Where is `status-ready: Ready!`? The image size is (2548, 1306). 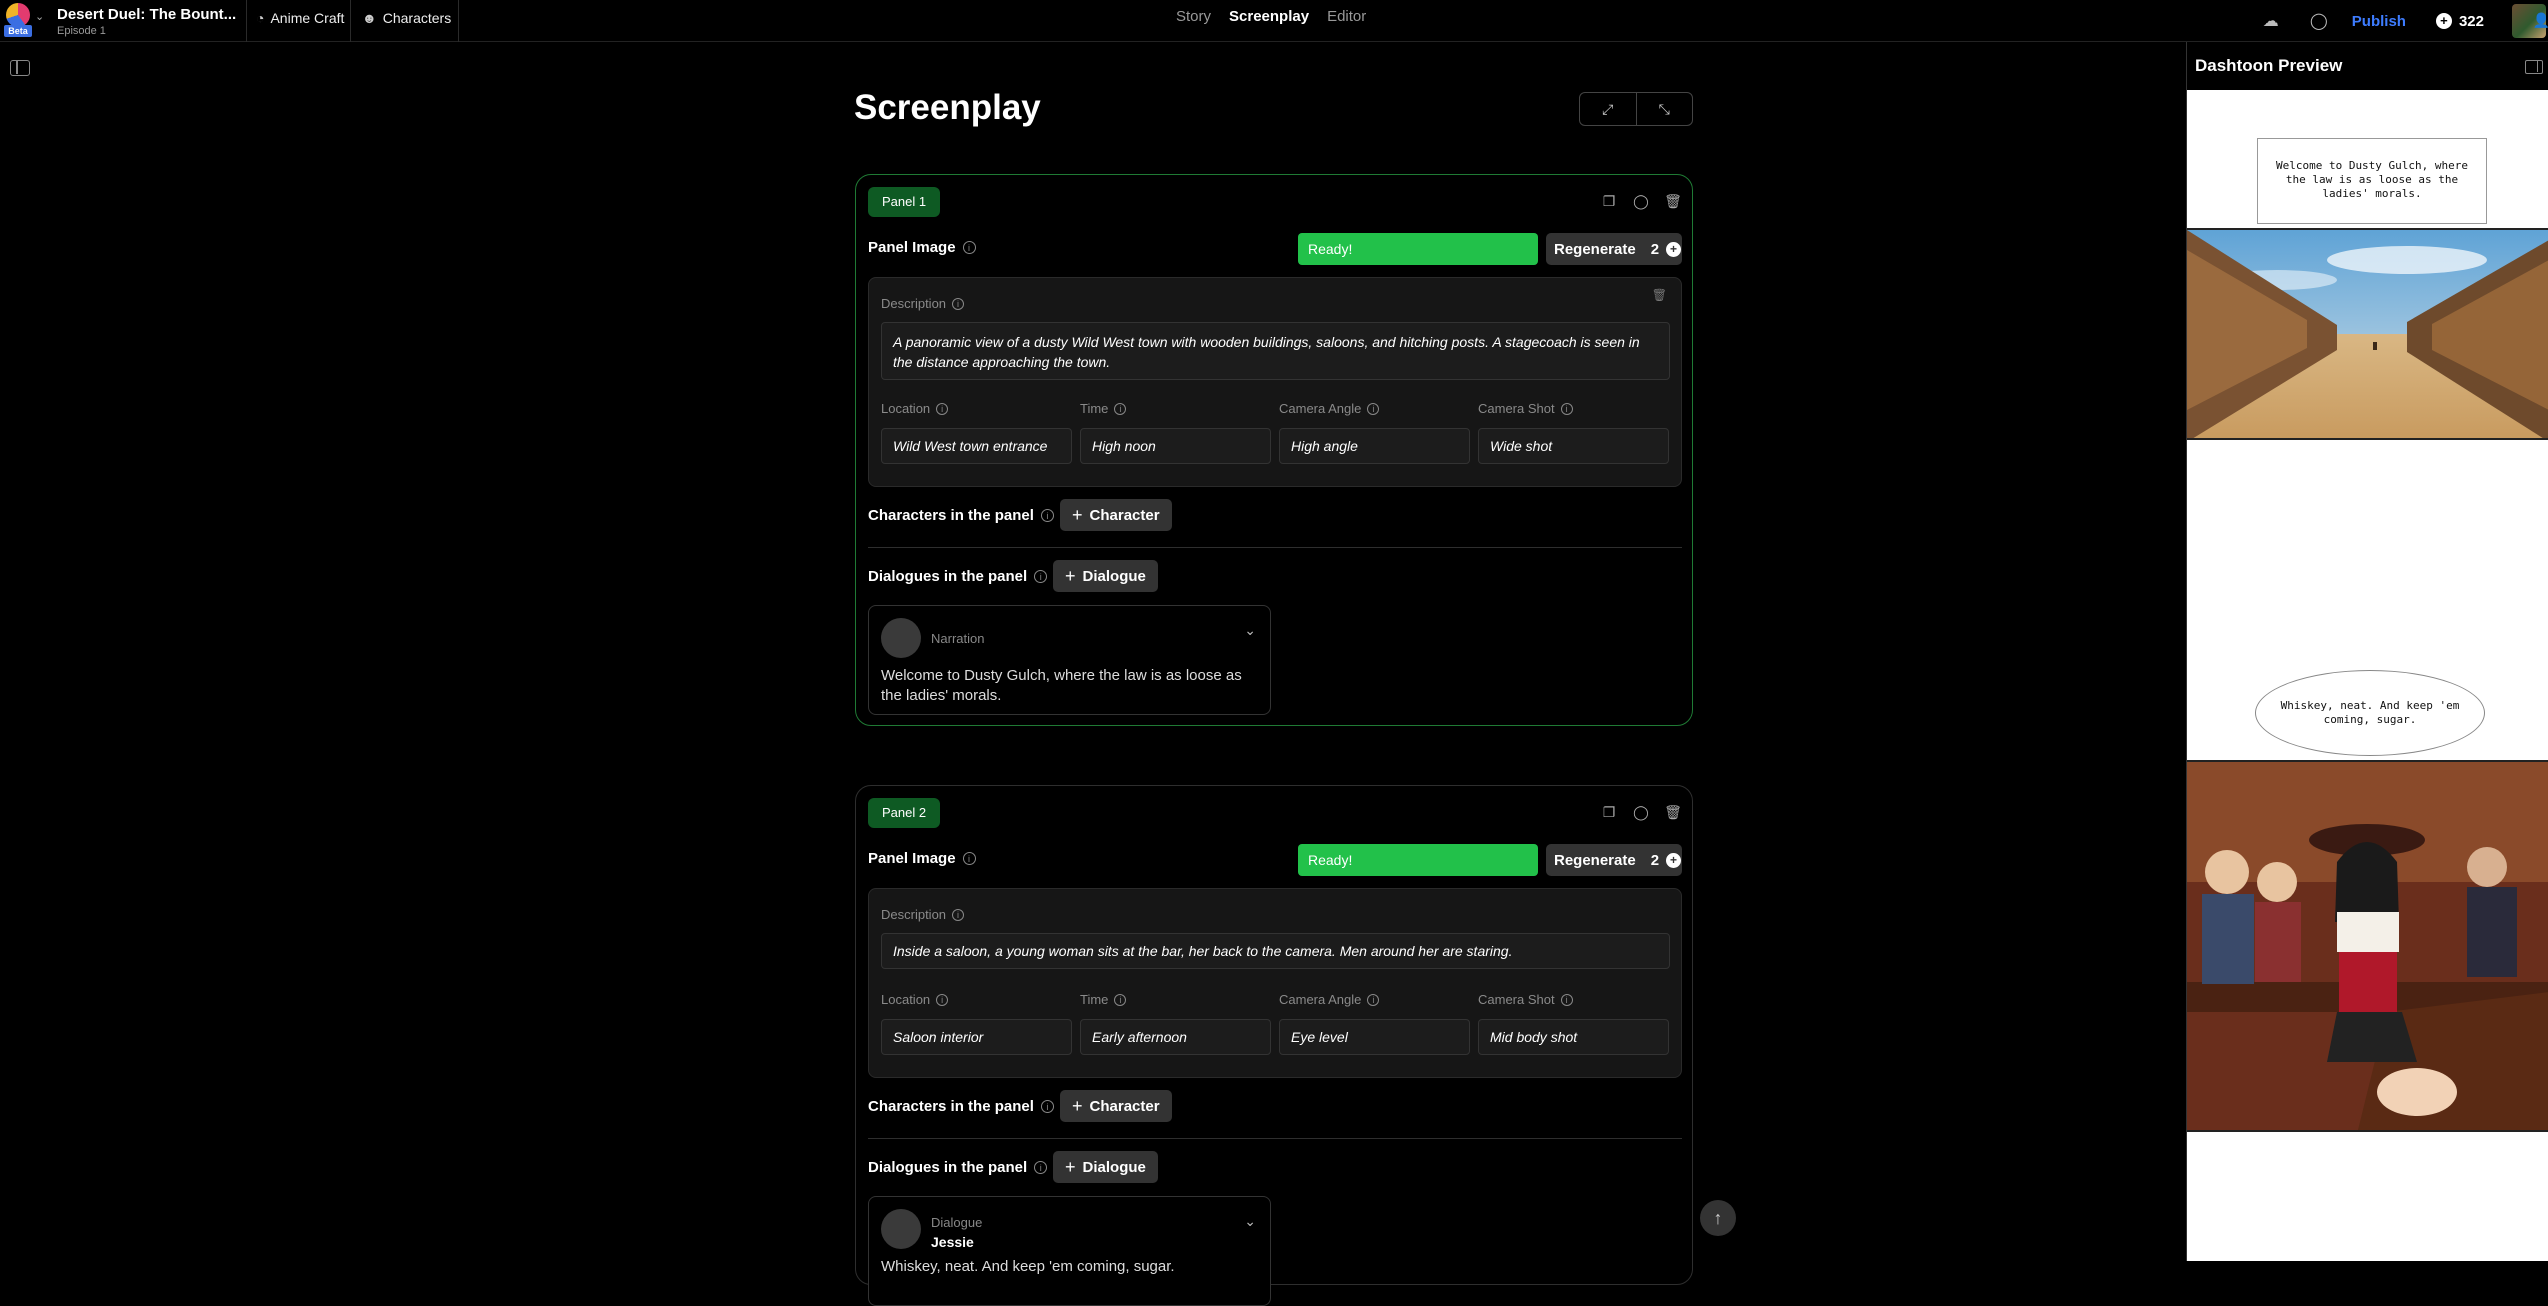
status-ready: Ready! is located at coordinates (1418, 860).